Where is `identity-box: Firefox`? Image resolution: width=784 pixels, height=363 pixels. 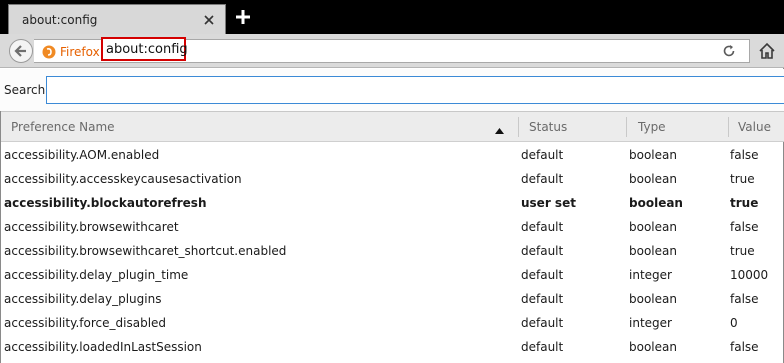
identity-box: Firefox is located at coordinates (71, 52).